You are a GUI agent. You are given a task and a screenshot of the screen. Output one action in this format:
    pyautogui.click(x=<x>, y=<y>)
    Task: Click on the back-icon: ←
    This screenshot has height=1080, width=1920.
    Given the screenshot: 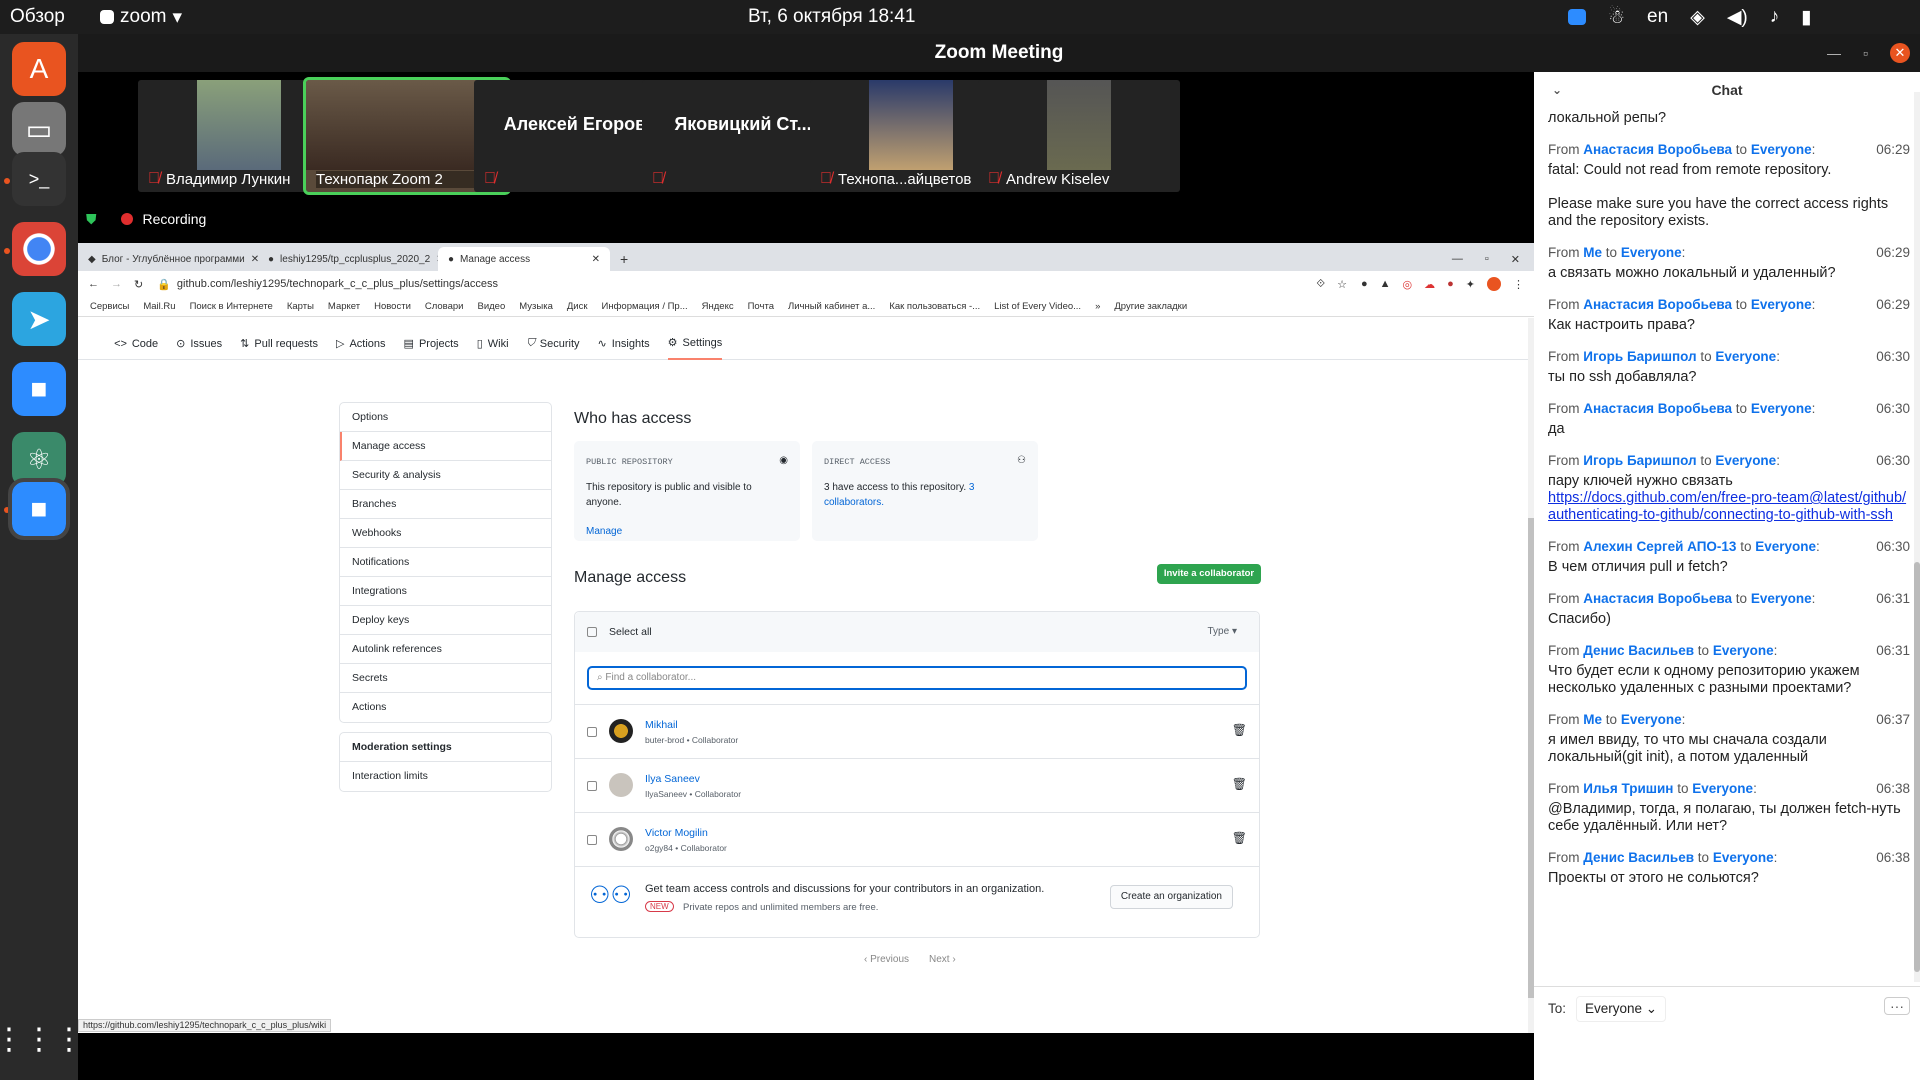 What is the action you would take?
    pyautogui.click(x=93, y=284)
    